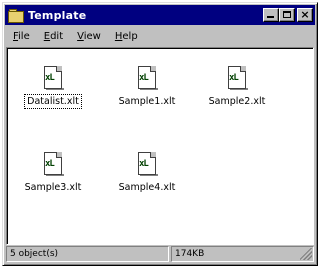  I want to click on resize-grip-icon, so click(306, 254).